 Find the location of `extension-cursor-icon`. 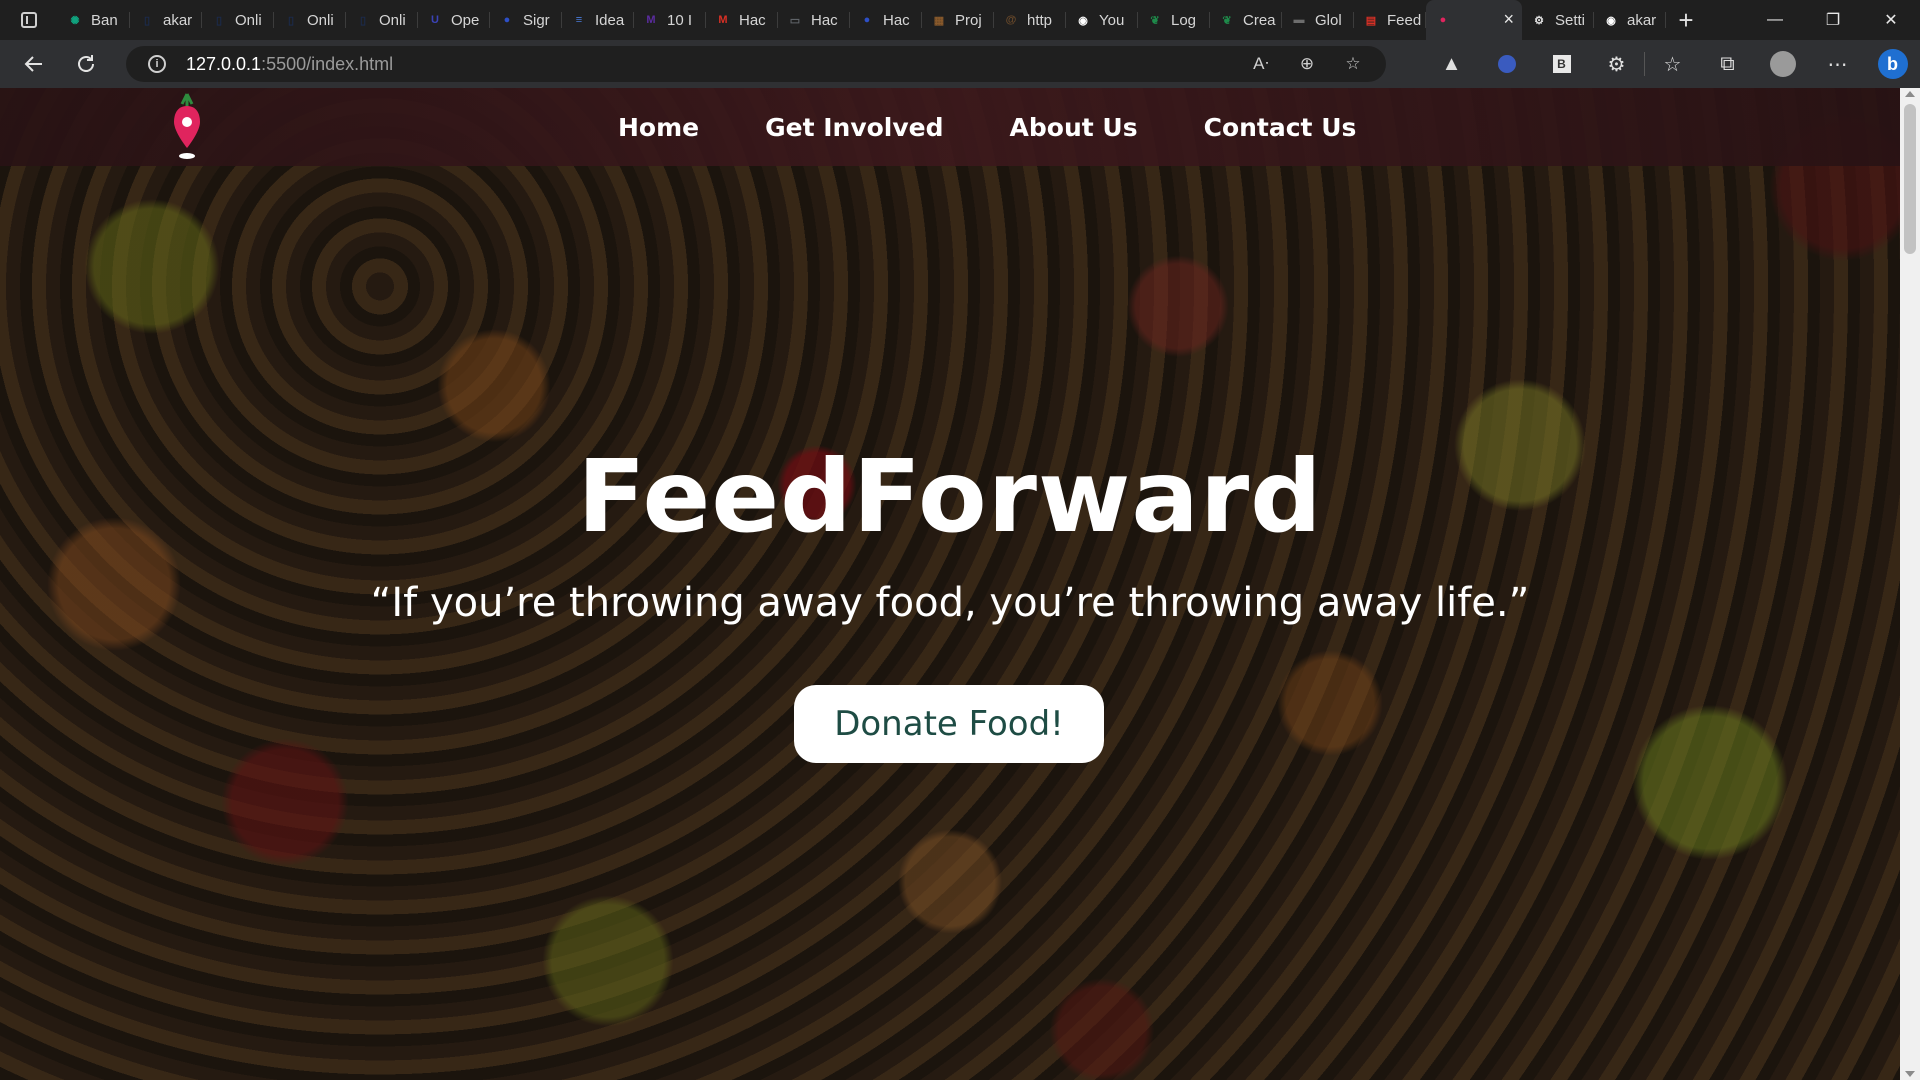

extension-cursor-icon is located at coordinates (1506, 64).